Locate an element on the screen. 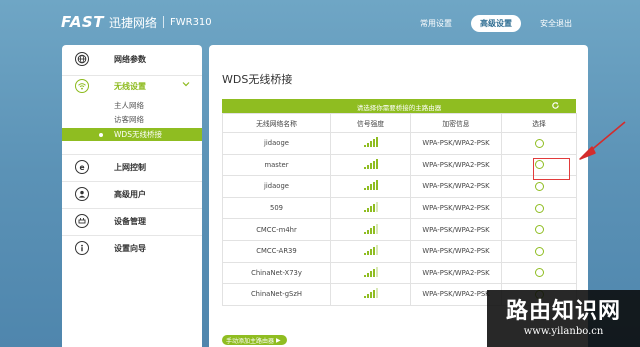 This screenshot has height=347, width=640. ssid-cell: master is located at coordinates (276, 165).